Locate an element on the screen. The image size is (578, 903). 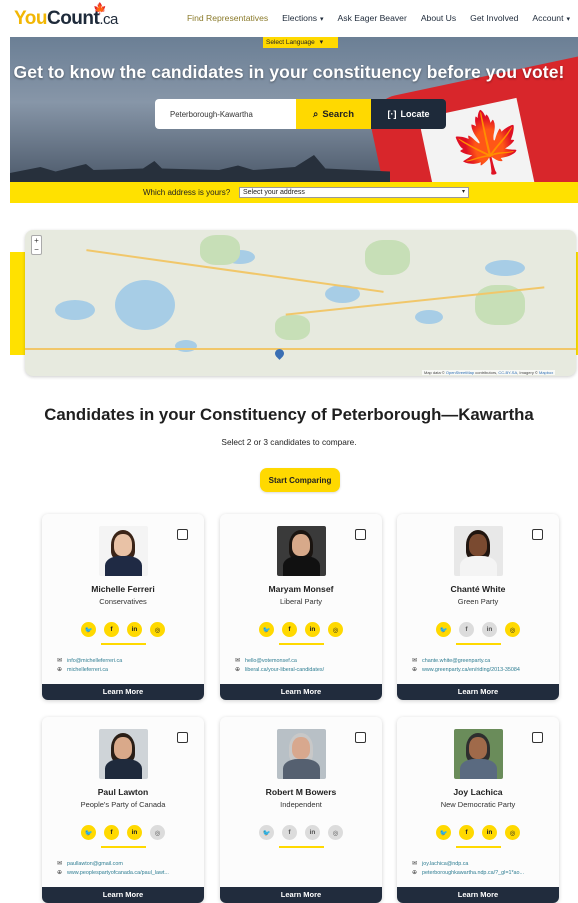
nav-link-label: Find Representatives is located at coordinates (227, 18).